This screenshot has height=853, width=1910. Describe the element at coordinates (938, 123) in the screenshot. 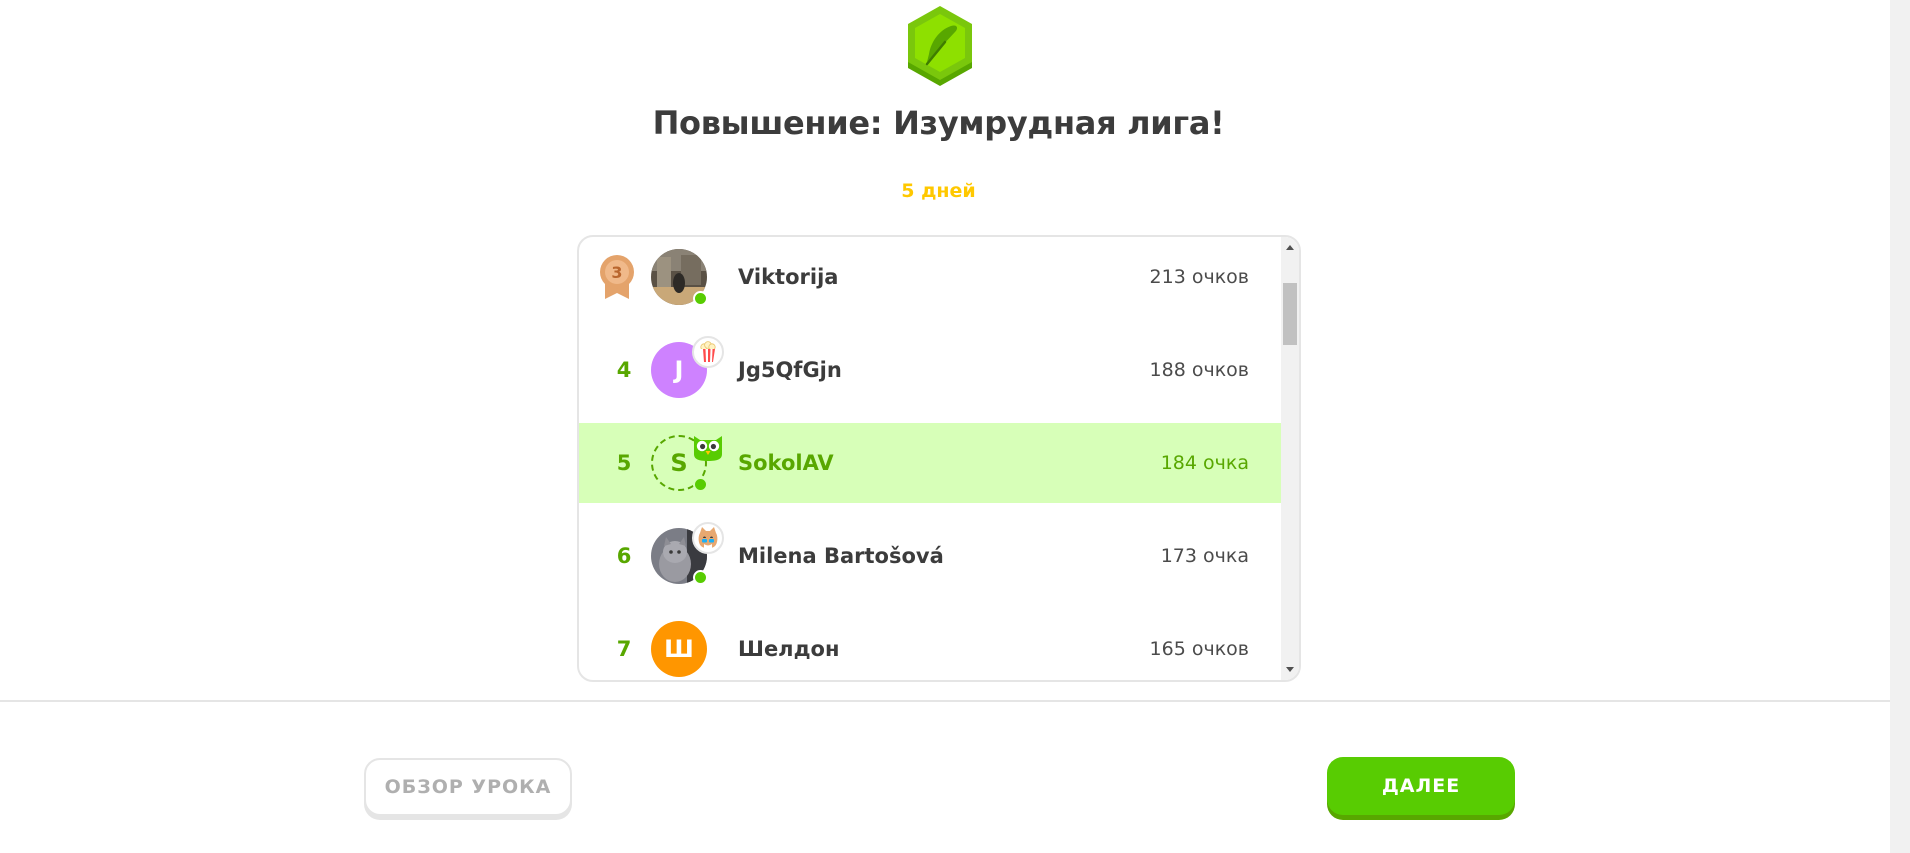

I see `promotion-title: Повышение: Изумрудная лига!` at that location.